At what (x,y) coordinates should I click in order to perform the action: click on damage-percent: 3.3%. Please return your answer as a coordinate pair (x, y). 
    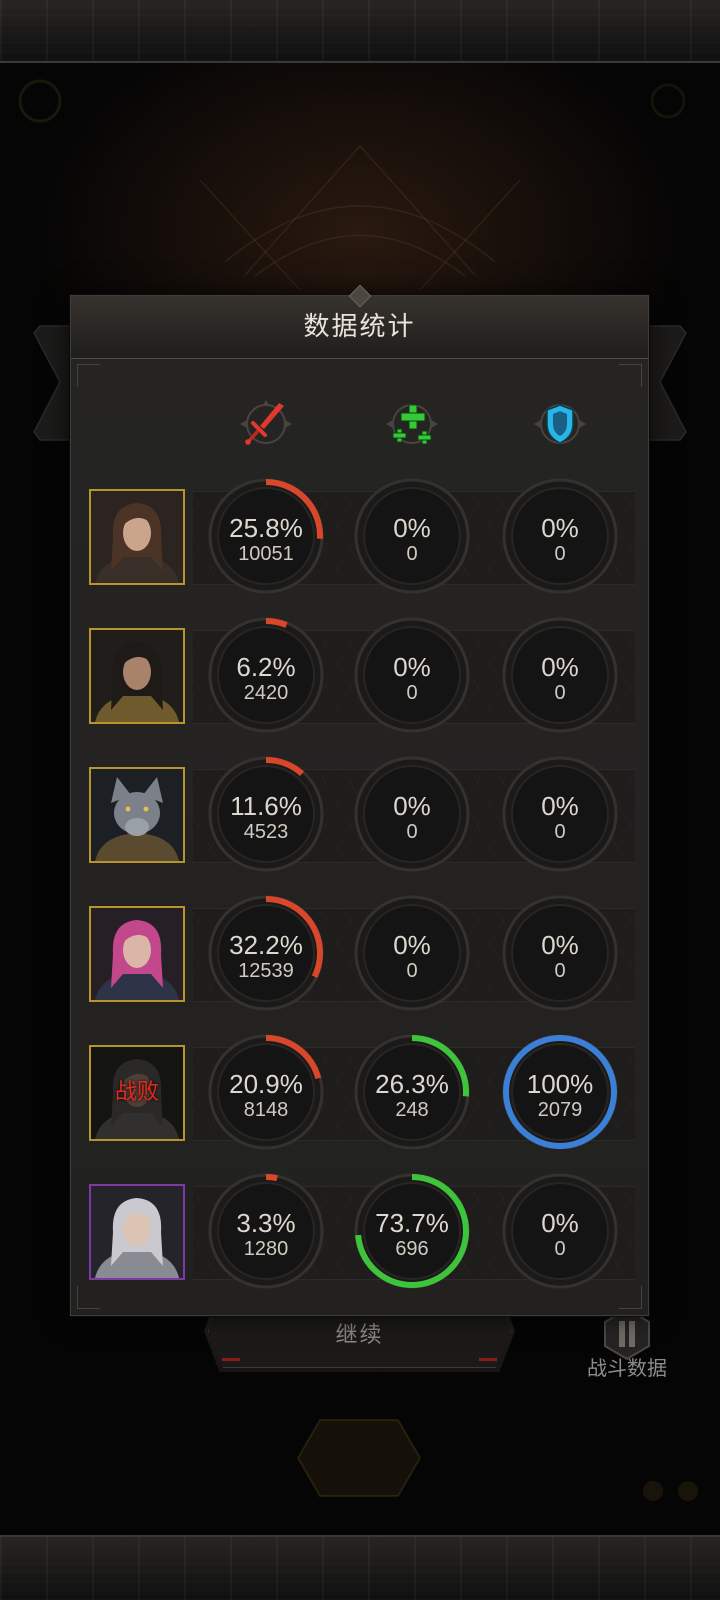
    Looking at the image, I should click on (266, 1223).